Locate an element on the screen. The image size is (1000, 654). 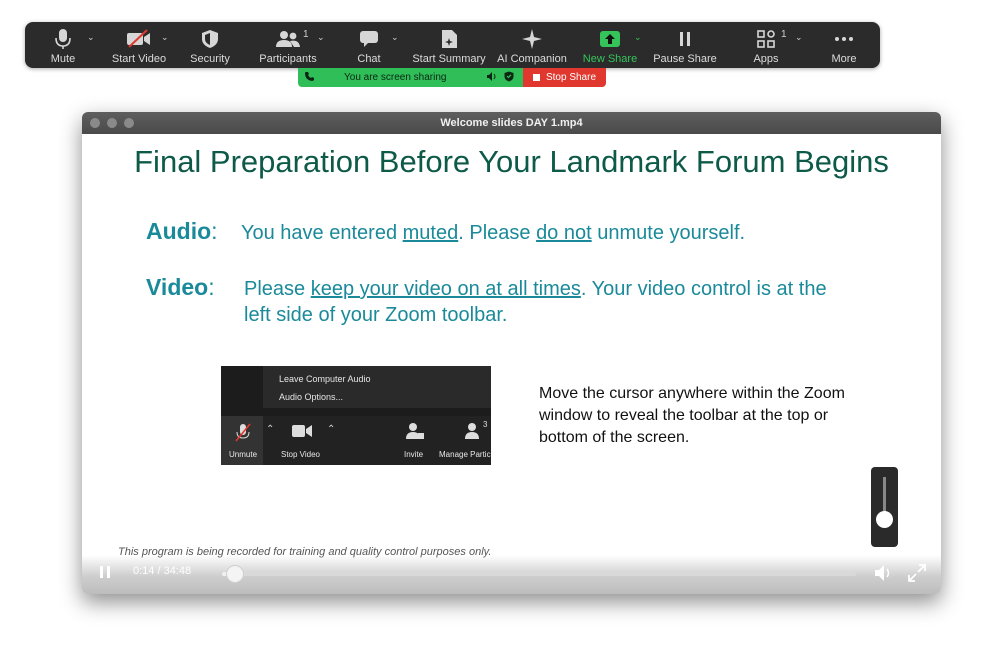
summary-icon is located at coordinates (449, 39).